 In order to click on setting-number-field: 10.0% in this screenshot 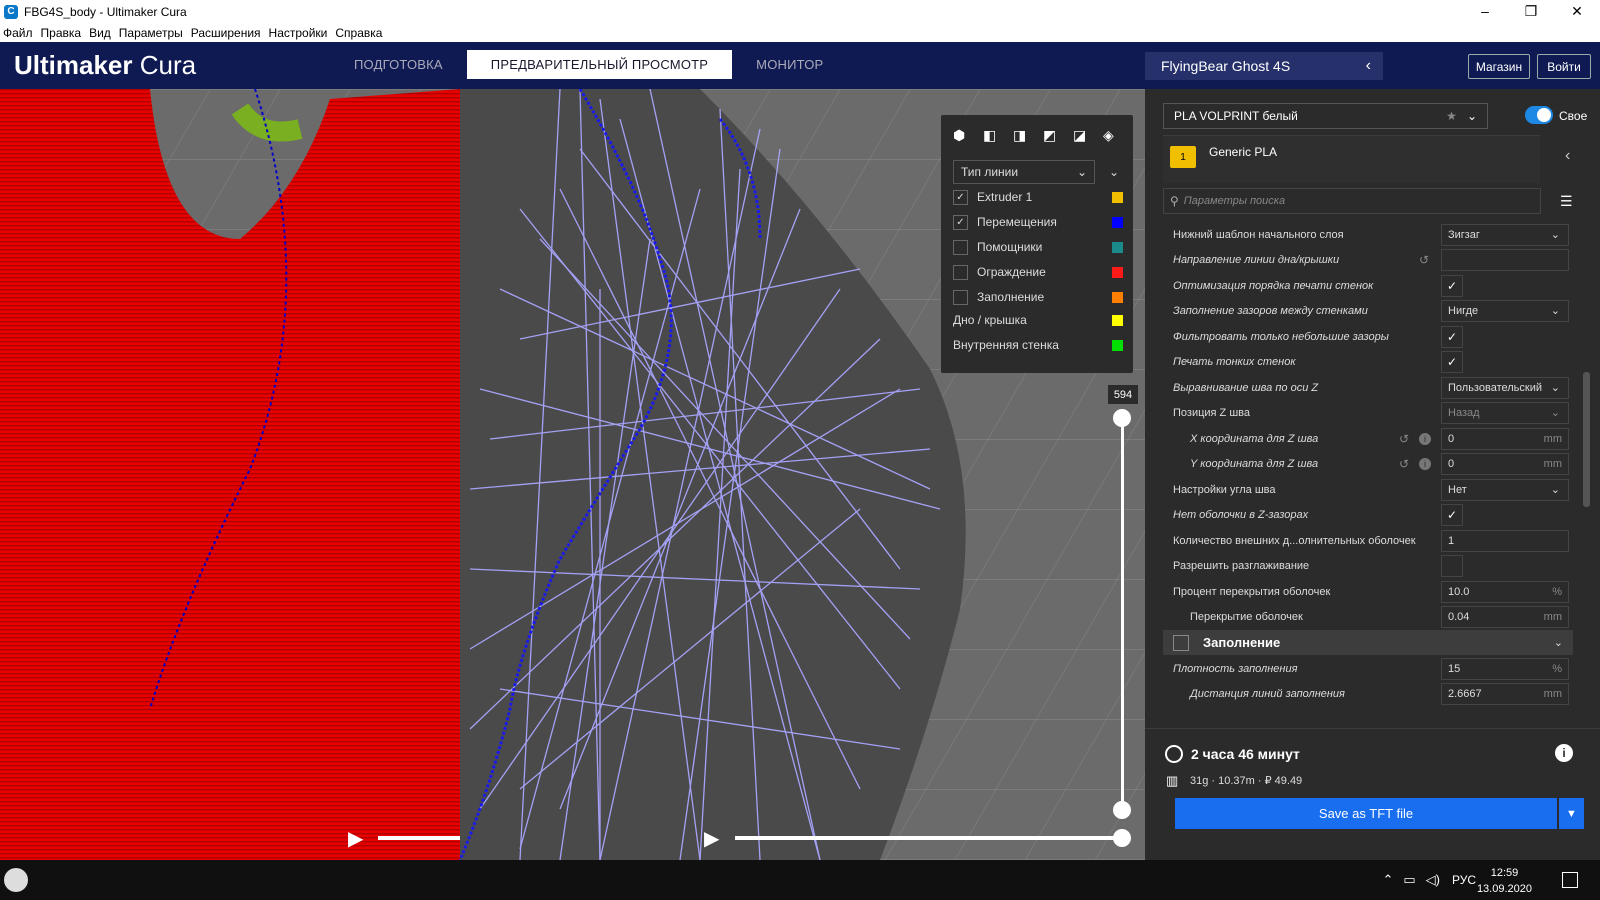, I will do `click(1505, 591)`.